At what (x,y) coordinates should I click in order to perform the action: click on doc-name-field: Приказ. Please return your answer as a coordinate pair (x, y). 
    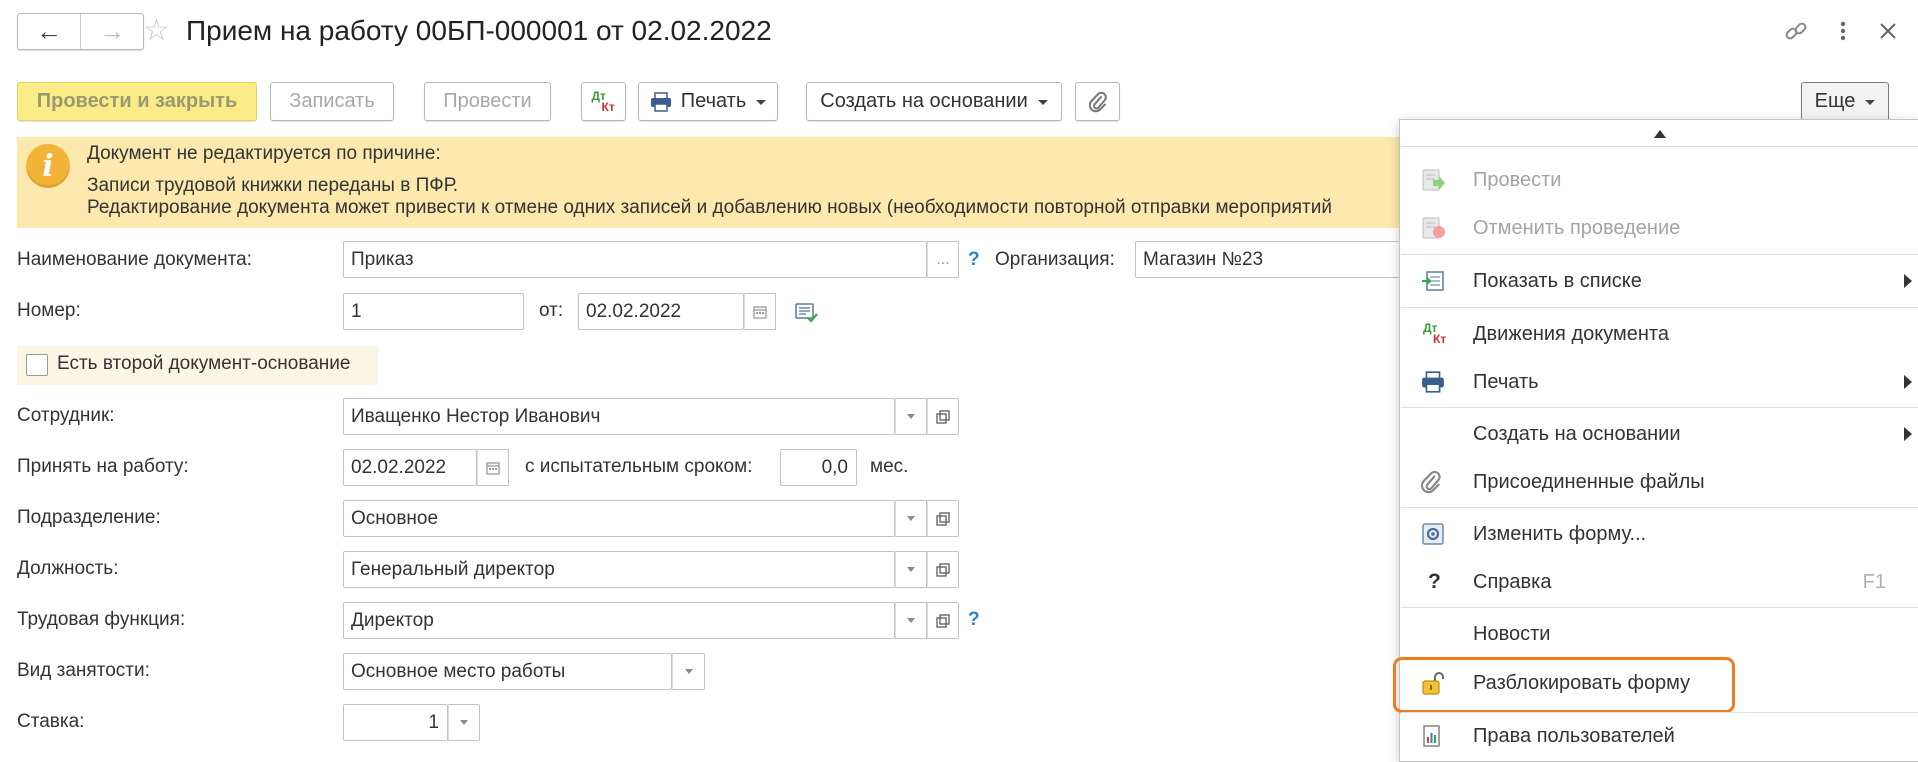
    Looking at the image, I should click on (635, 259).